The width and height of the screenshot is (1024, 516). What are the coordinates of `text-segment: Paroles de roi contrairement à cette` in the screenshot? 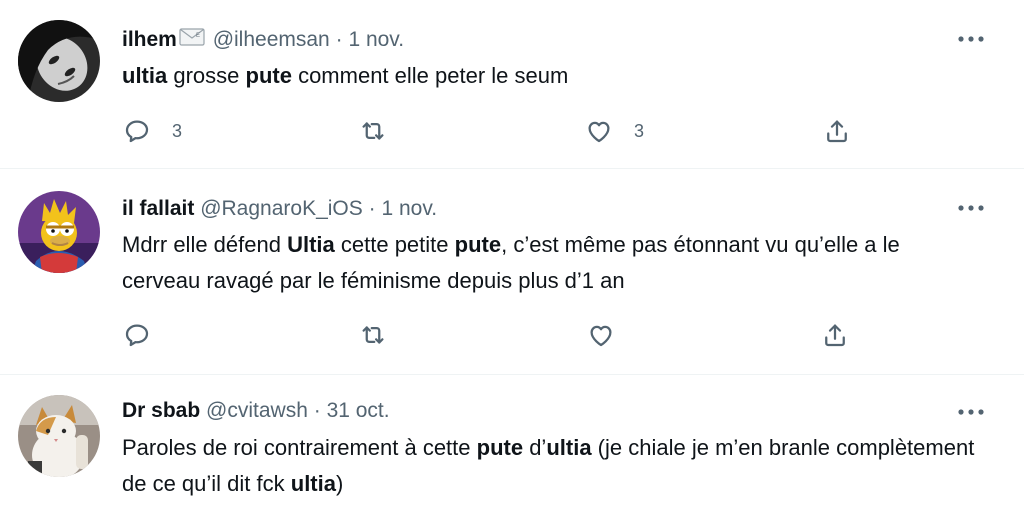 It's located at (299, 447).